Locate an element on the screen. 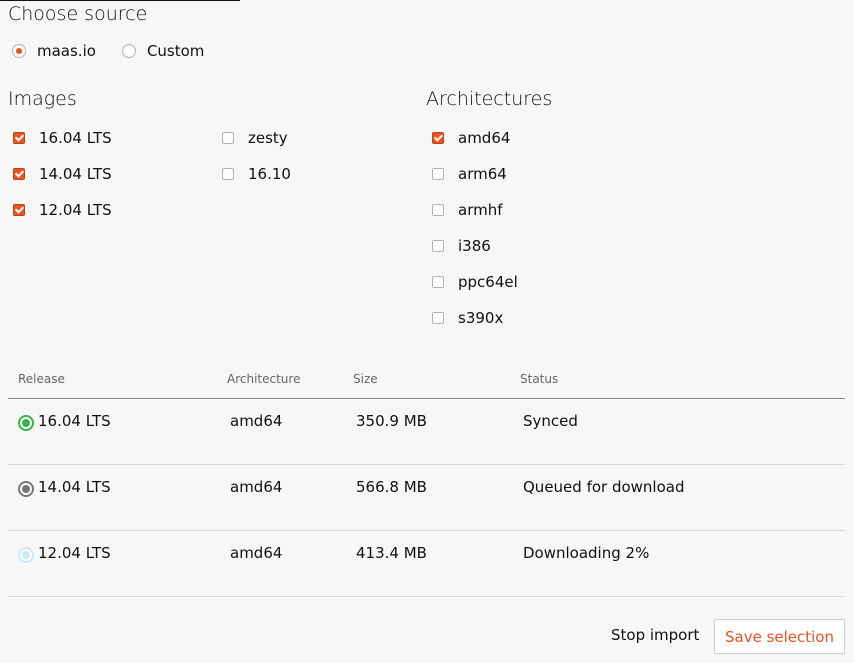 The image size is (854, 663). checkbox-label: 12.04 LTS is located at coordinates (75, 210).